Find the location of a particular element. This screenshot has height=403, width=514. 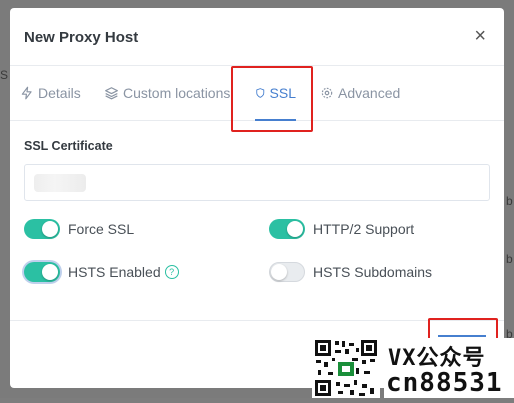

http2-support-switch is located at coordinates (287, 229).